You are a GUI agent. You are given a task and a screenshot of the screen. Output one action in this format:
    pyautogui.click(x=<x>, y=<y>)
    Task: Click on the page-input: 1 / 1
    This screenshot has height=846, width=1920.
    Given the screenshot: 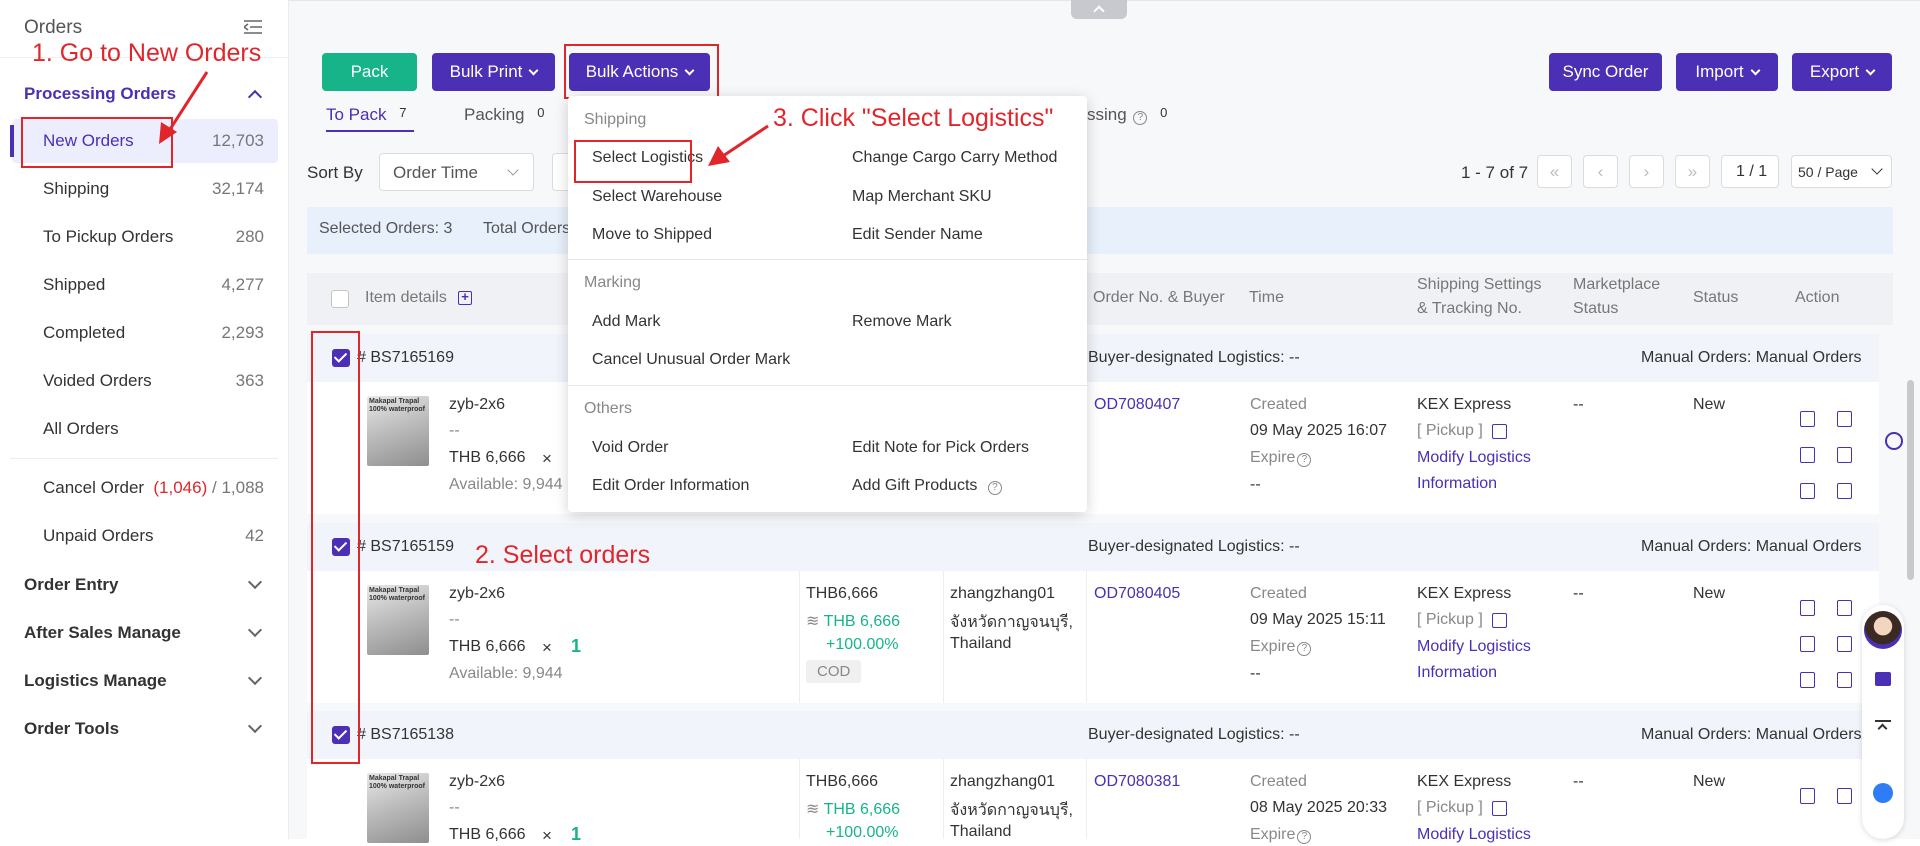 What is the action you would take?
    pyautogui.click(x=1750, y=171)
    